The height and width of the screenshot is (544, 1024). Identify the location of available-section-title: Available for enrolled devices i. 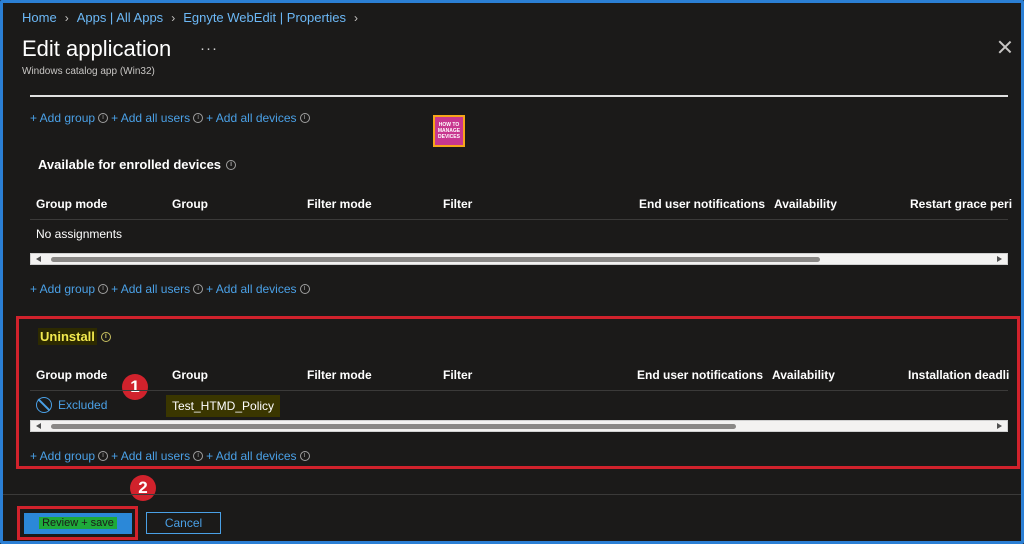
(138, 164).